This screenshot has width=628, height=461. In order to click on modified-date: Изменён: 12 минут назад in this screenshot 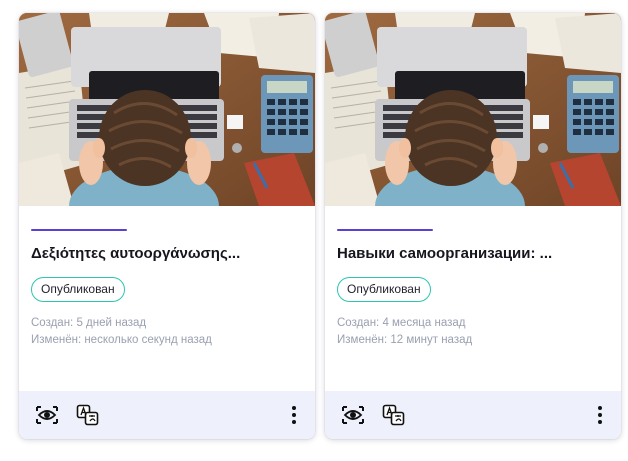, I will do `click(405, 340)`.